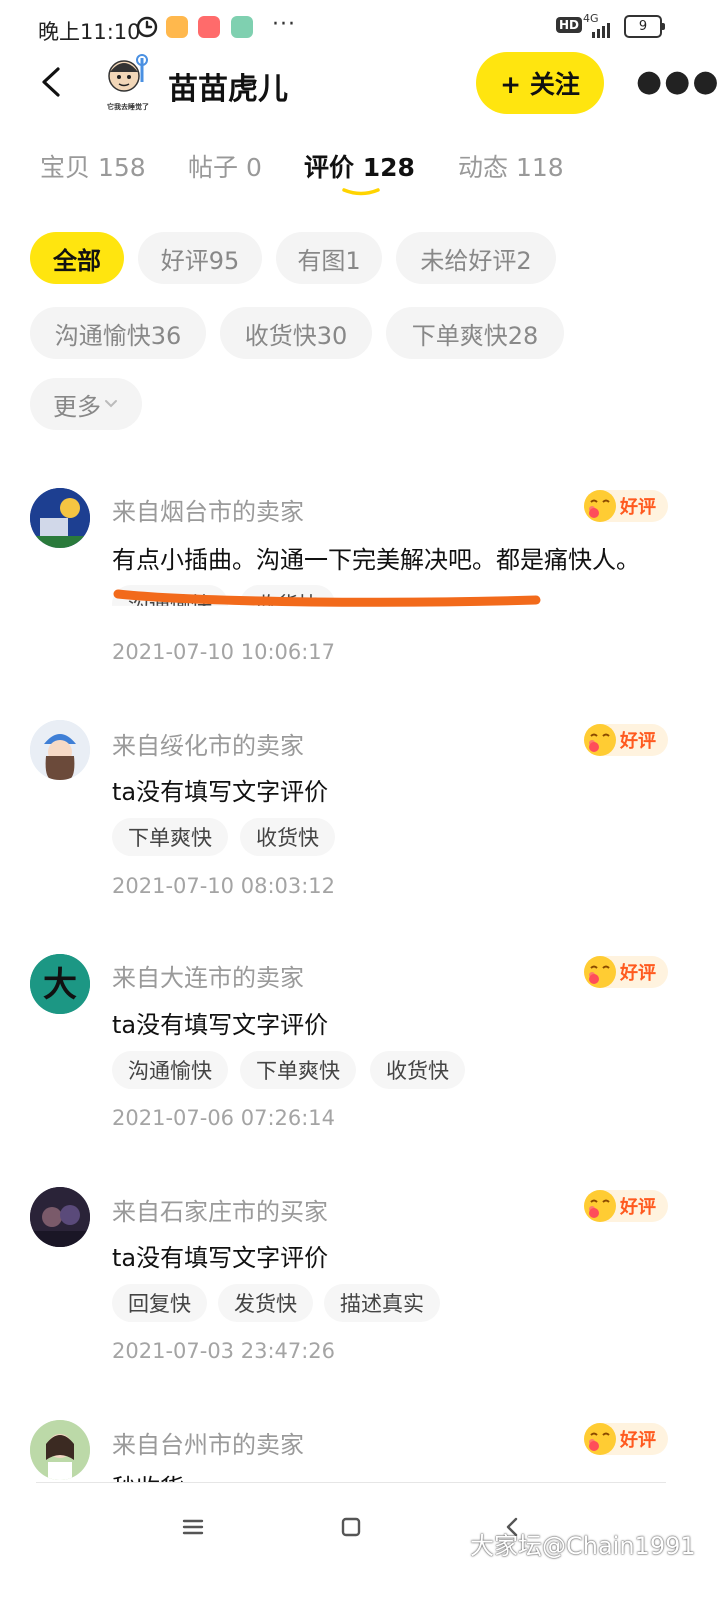 The width and height of the screenshot is (720, 1600). What do you see at coordinates (77, 406) in the screenshot?
I see `filter-more-label: 更多` at bounding box center [77, 406].